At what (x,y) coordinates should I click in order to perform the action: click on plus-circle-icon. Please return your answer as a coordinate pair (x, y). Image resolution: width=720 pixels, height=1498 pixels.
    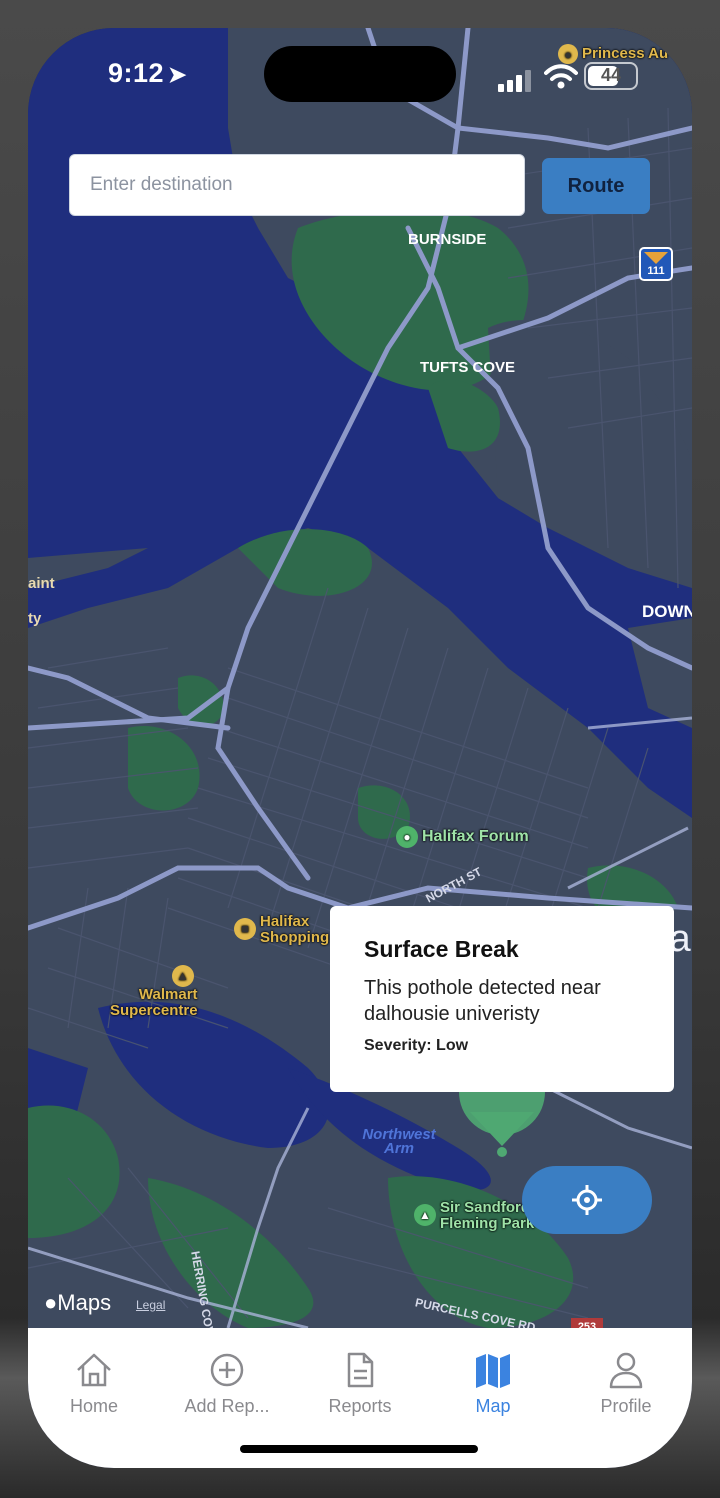
    Looking at the image, I should click on (227, 1370).